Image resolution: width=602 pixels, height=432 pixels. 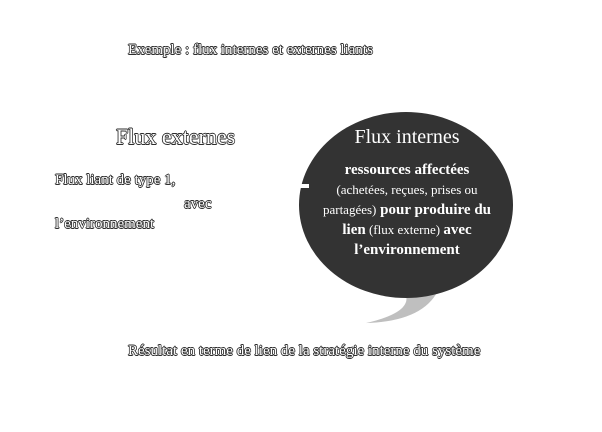 What do you see at coordinates (407, 170) in the screenshot?
I see `internal-flux-resources: ressources affectées` at bounding box center [407, 170].